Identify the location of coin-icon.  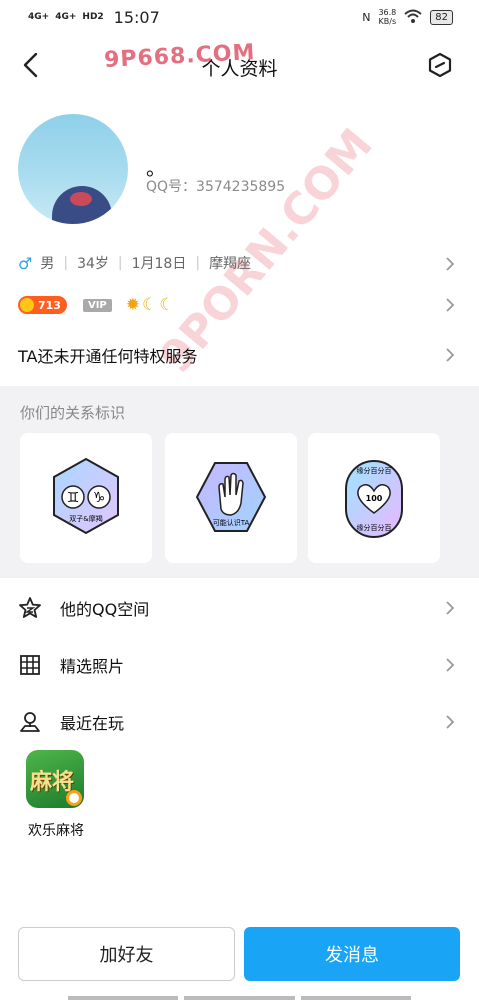
(27, 305).